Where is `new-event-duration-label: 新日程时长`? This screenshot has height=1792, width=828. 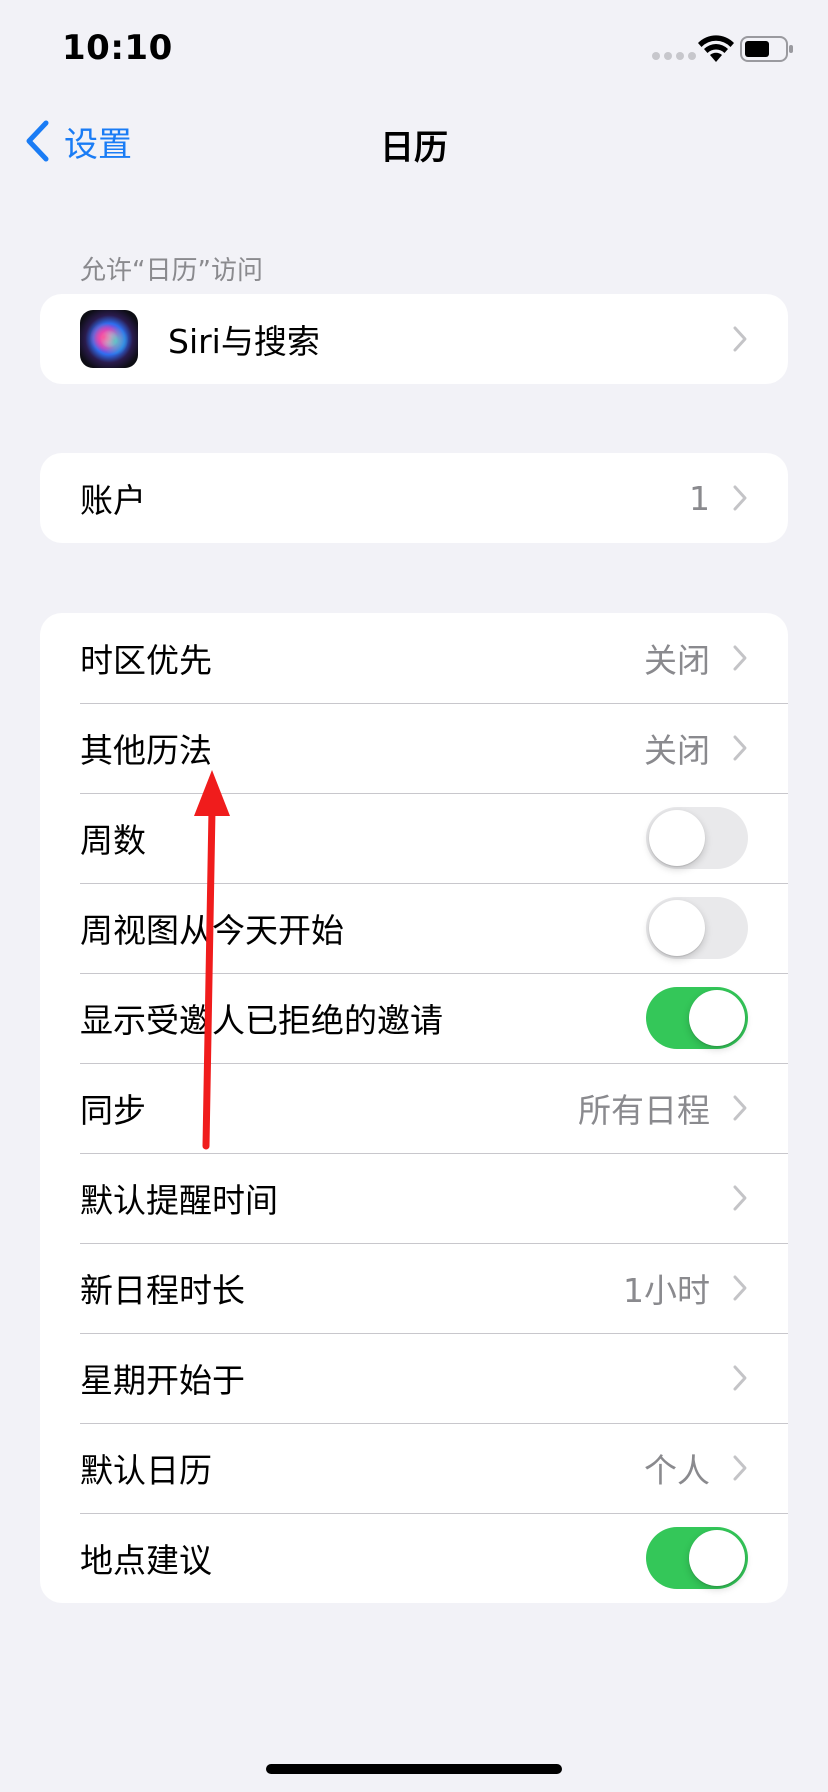 new-event-duration-label: 新日程时长 is located at coordinates (162, 1290).